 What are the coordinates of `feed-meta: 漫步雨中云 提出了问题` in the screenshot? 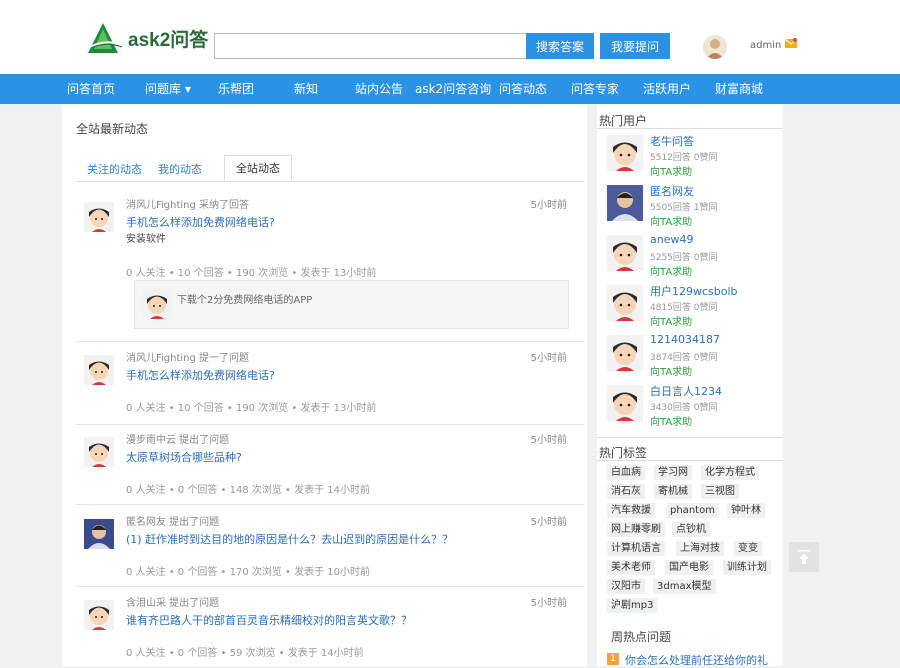 It's located at (178, 440).